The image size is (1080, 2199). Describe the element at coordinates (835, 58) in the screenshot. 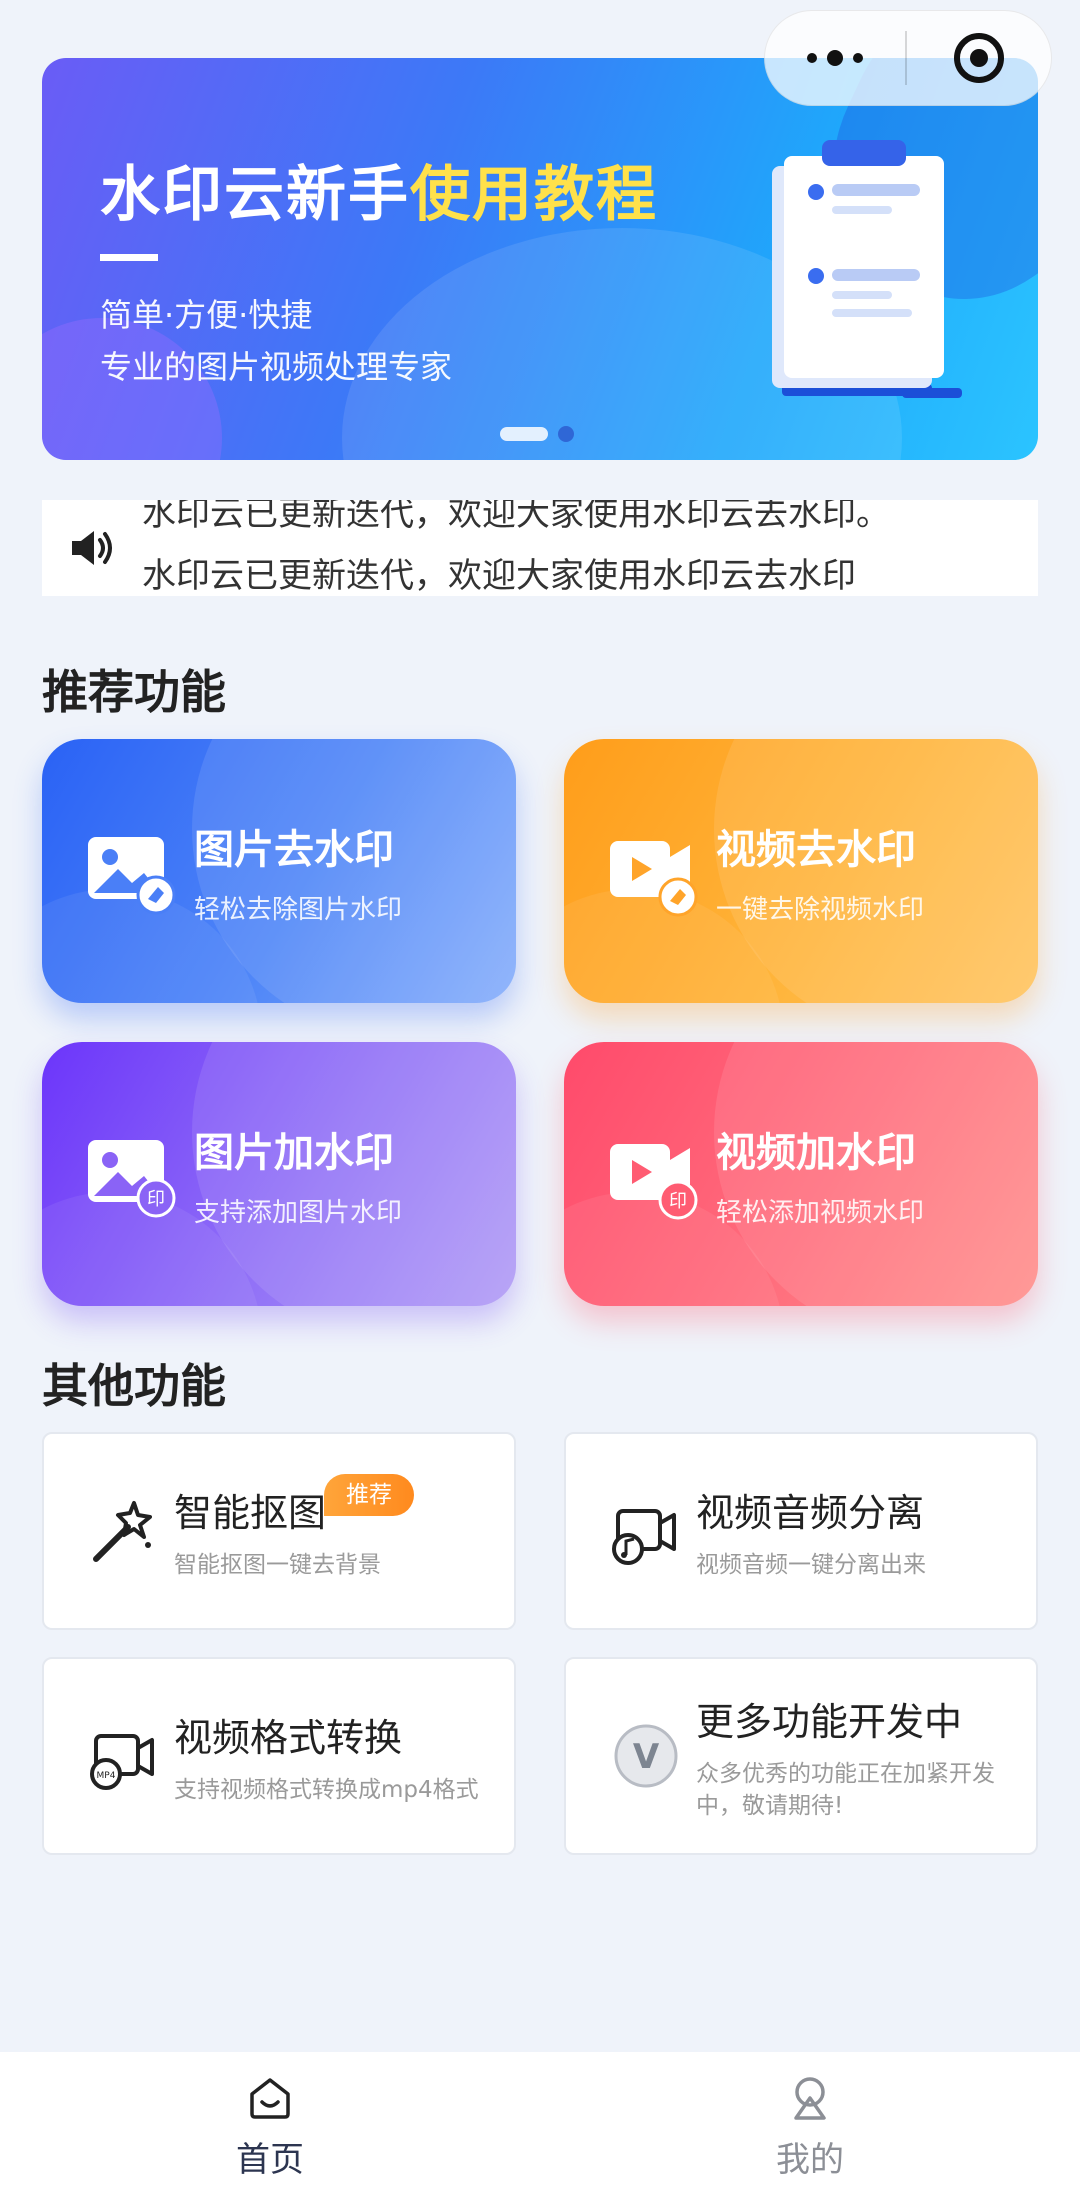

I see `more-dots-icon` at that location.